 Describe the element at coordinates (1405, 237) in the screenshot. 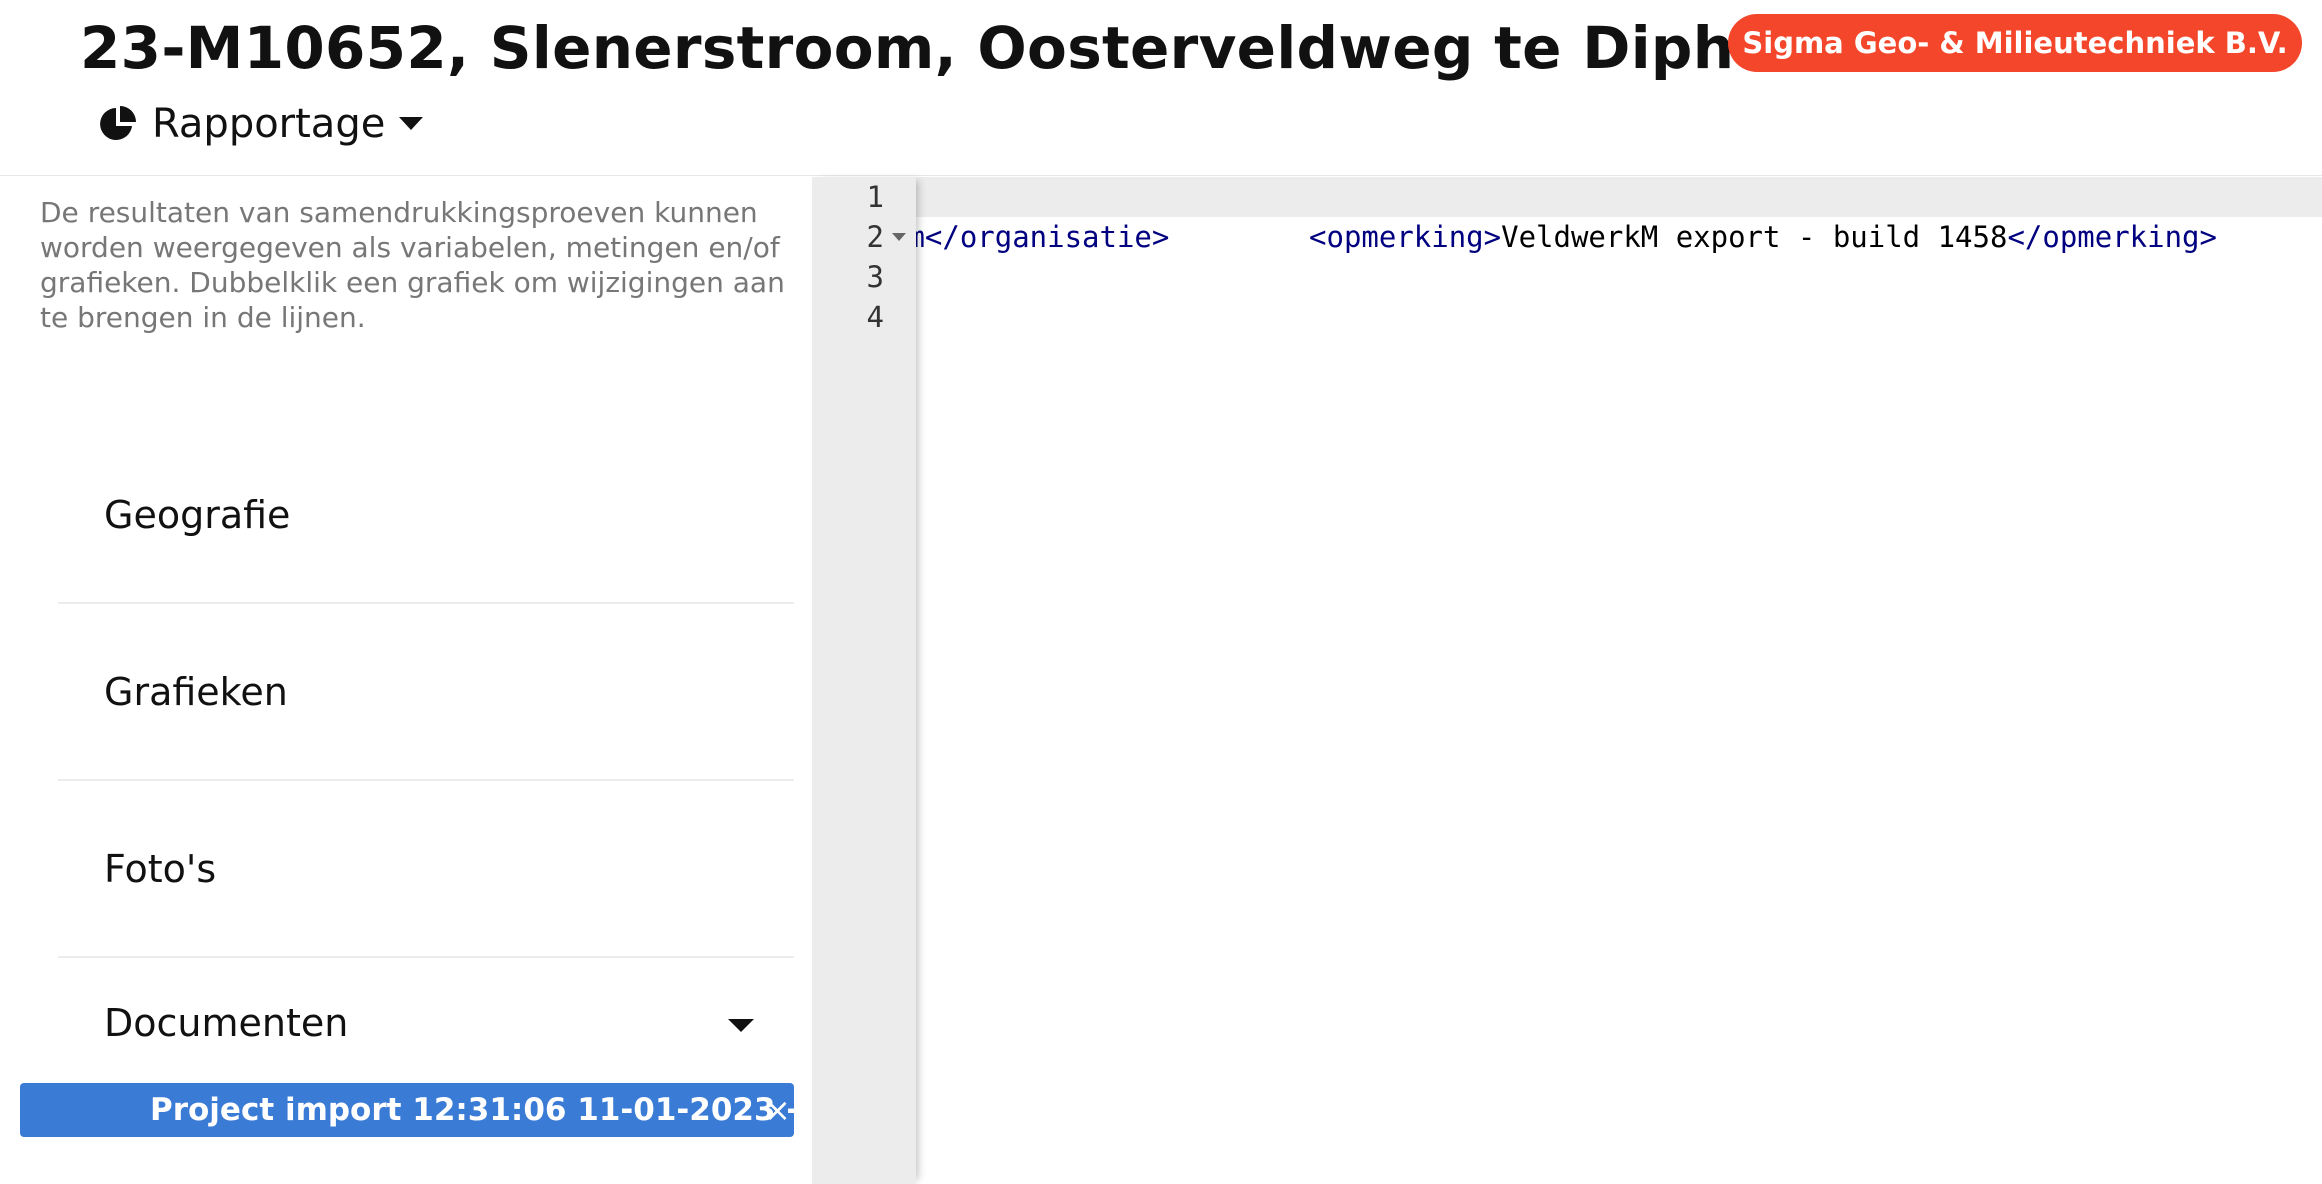

I see `xml-tag: <opmerking>` at that location.